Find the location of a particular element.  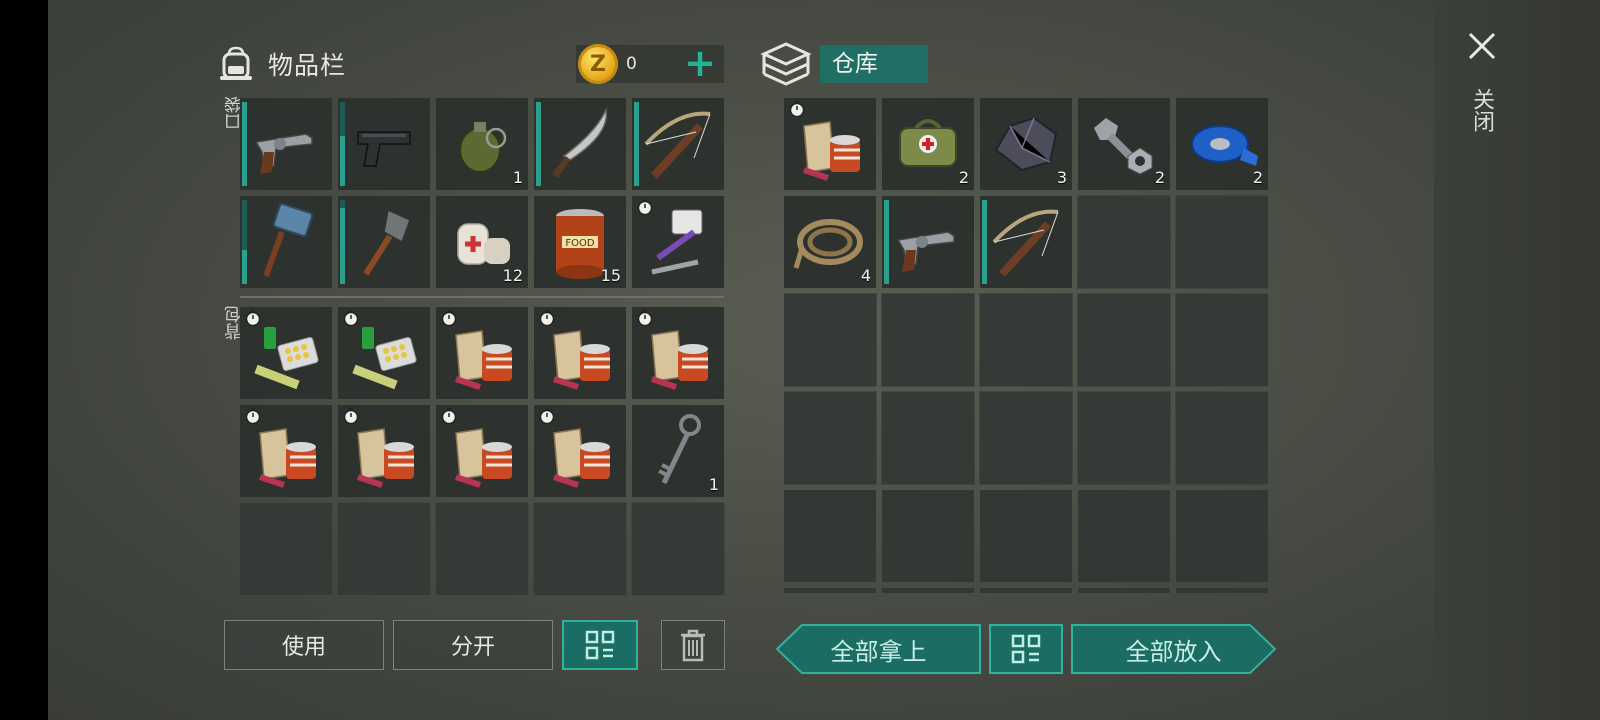

item-quantity: 1 is located at coordinates (517, 177).